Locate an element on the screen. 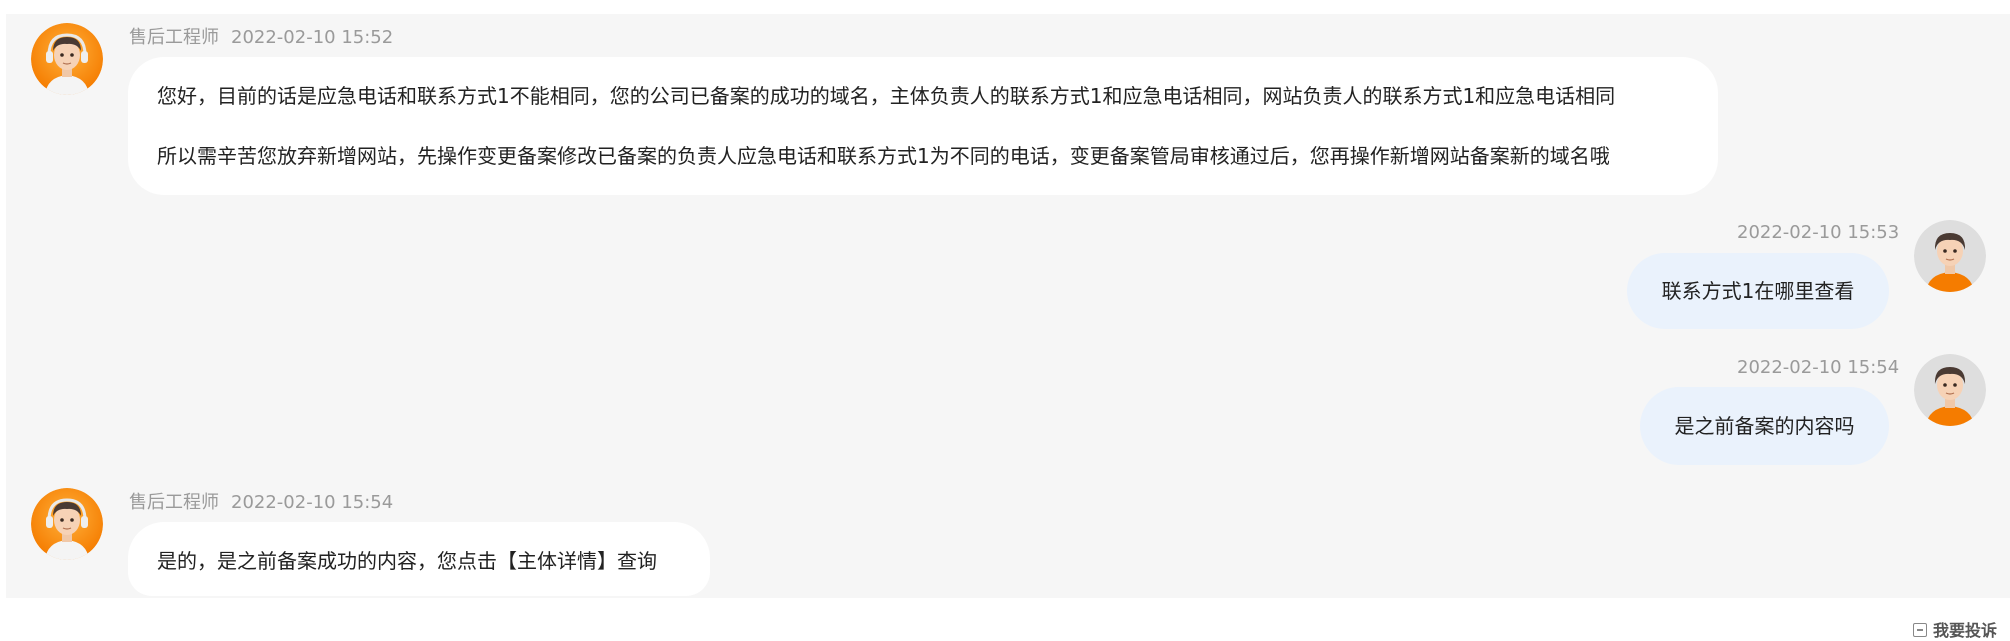  user-message-bubble: 是之前备案的内容吗 is located at coordinates (1764, 426).